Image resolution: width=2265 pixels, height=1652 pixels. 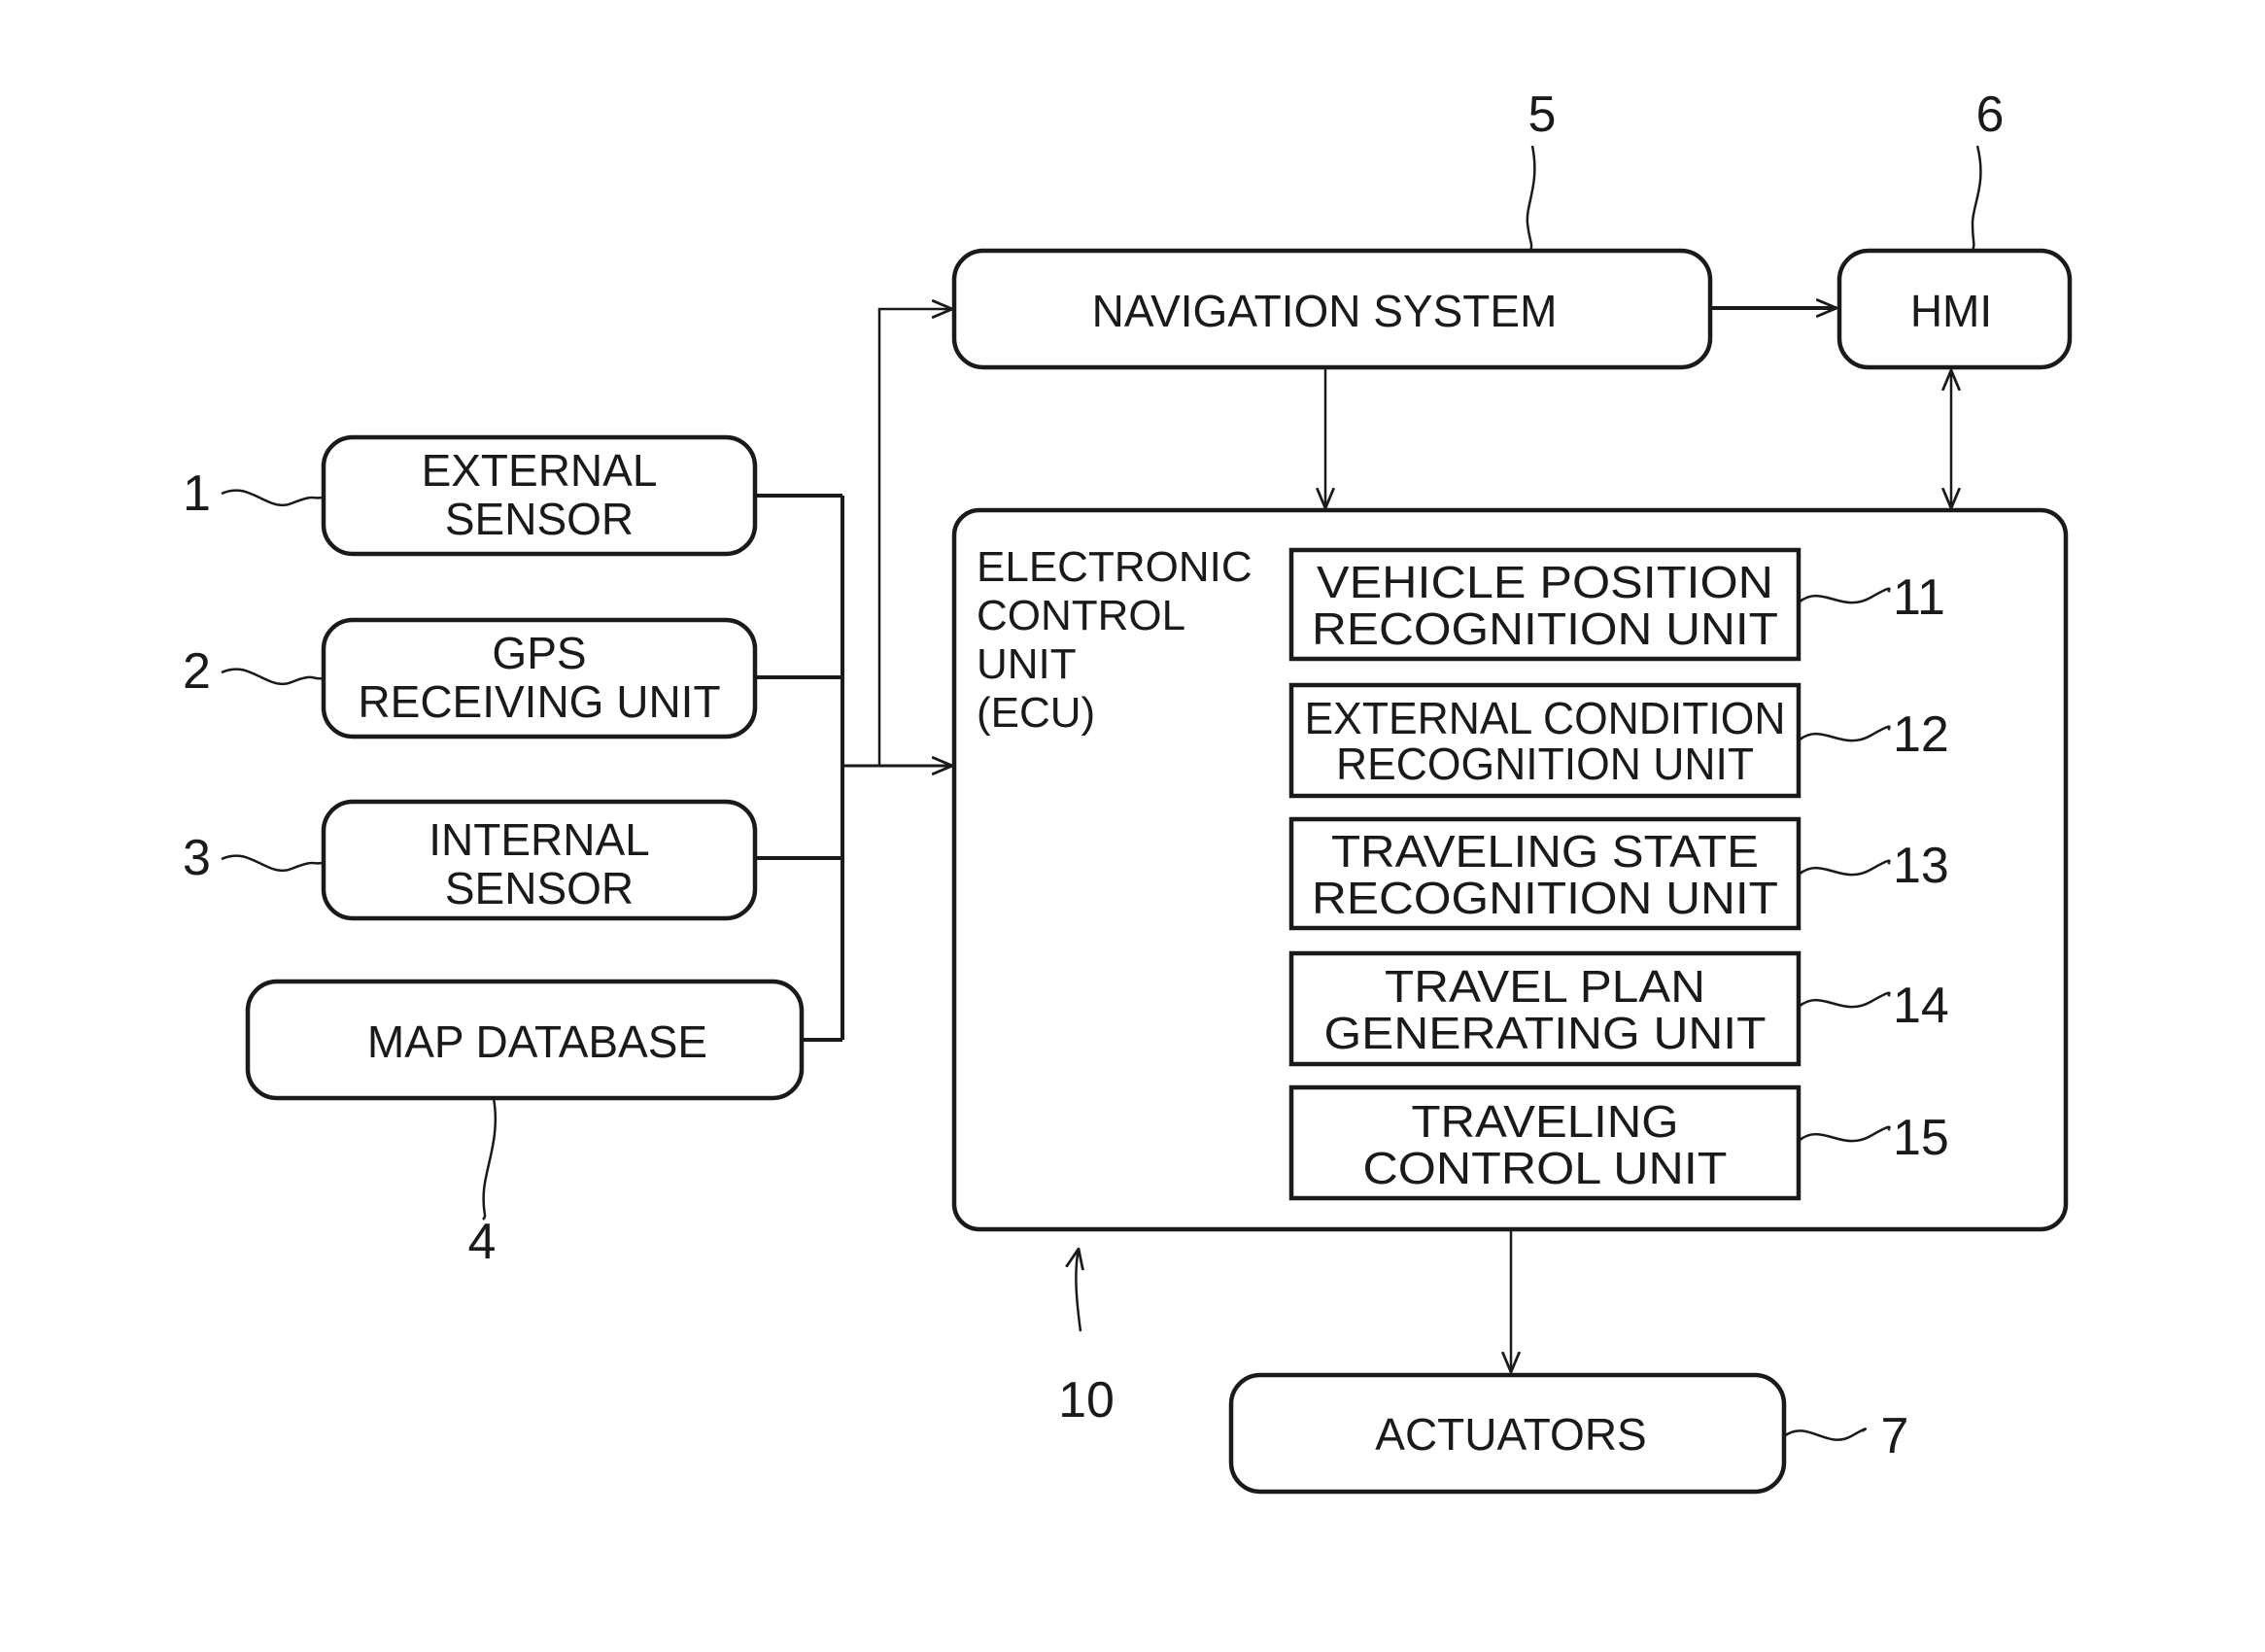 What do you see at coordinates (197, 671) in the screenshot?
I see `ref-number-2: 2` at bounding box center [197, 671].